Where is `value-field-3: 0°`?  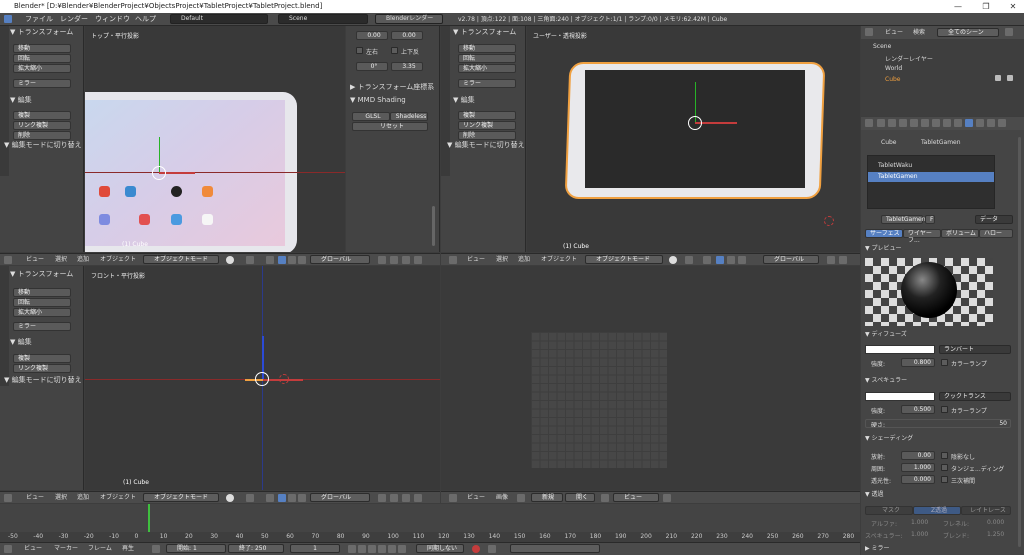
value-field-3: 0° is located at coordinates (372, 66).